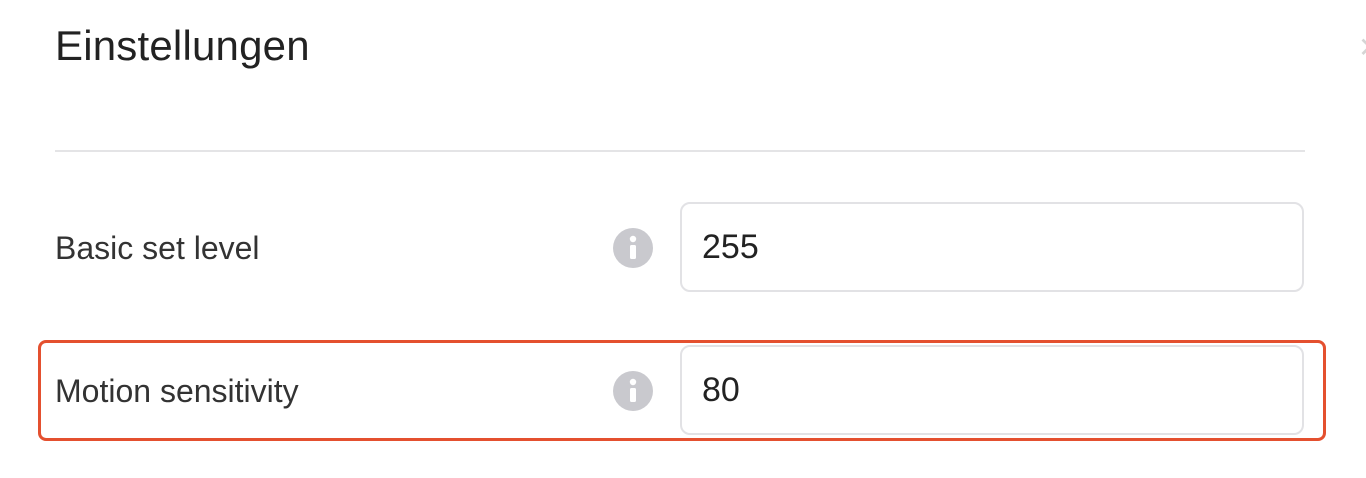 Image resolution: width=1366 pixels, height=478 pixels. Describe the element at coordinates (157, 248) in the screenshot. I see `setting-label: Basic set level` at that location.